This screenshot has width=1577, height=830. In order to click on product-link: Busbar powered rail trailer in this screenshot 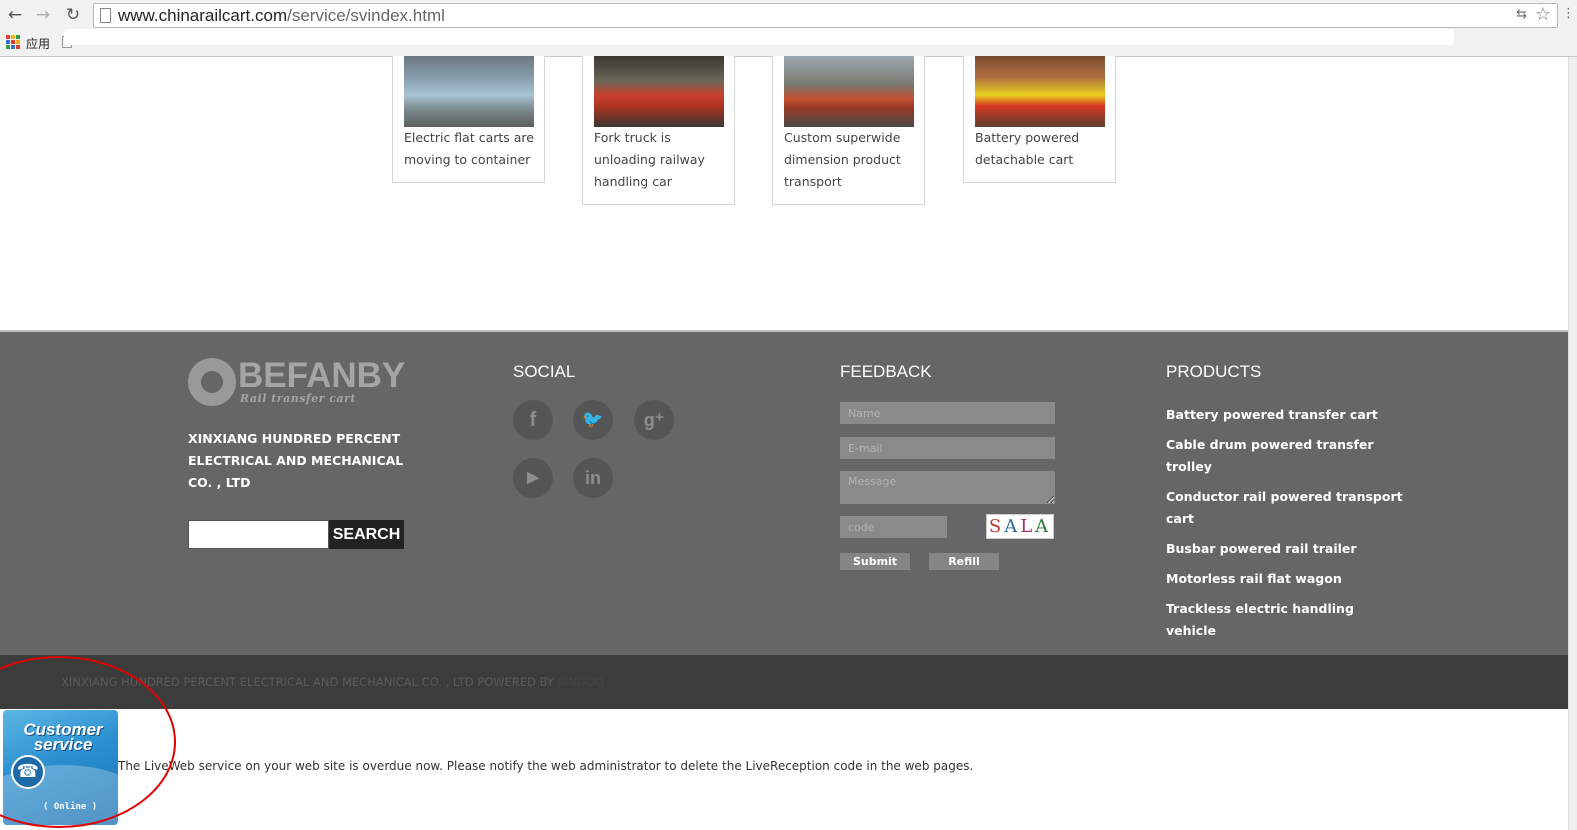, I will do `click(1286, 549)`.